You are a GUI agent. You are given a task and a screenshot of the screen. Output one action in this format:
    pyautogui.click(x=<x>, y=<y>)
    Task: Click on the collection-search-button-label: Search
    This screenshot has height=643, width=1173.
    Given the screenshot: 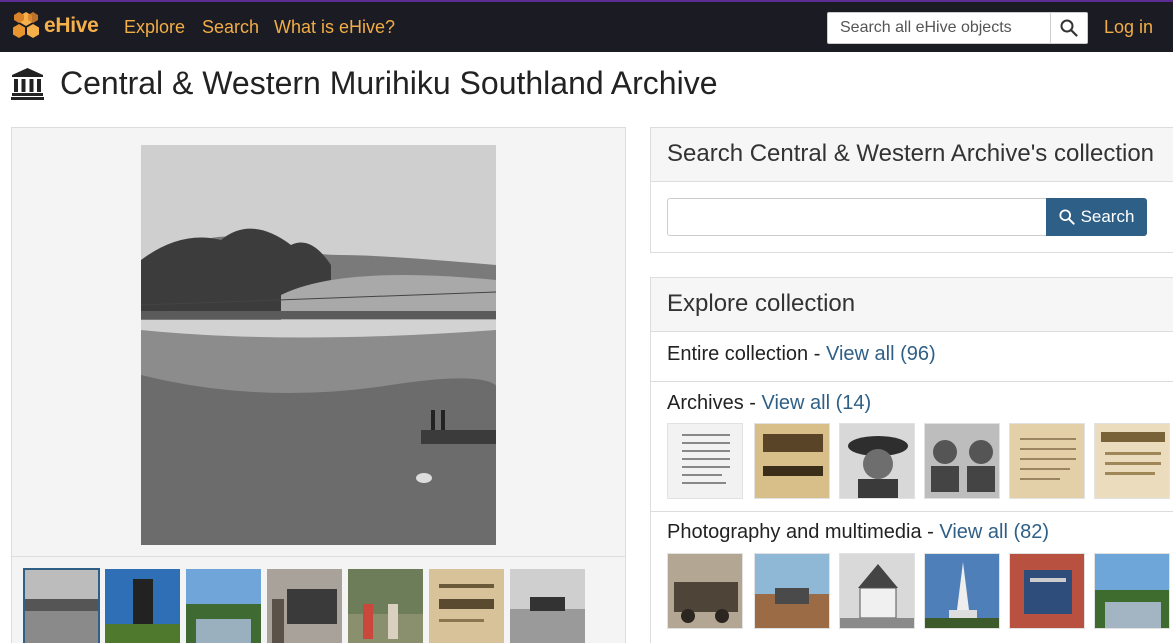 What is the action you would take?
    pyautogui.click(x=1107, y=216)
    